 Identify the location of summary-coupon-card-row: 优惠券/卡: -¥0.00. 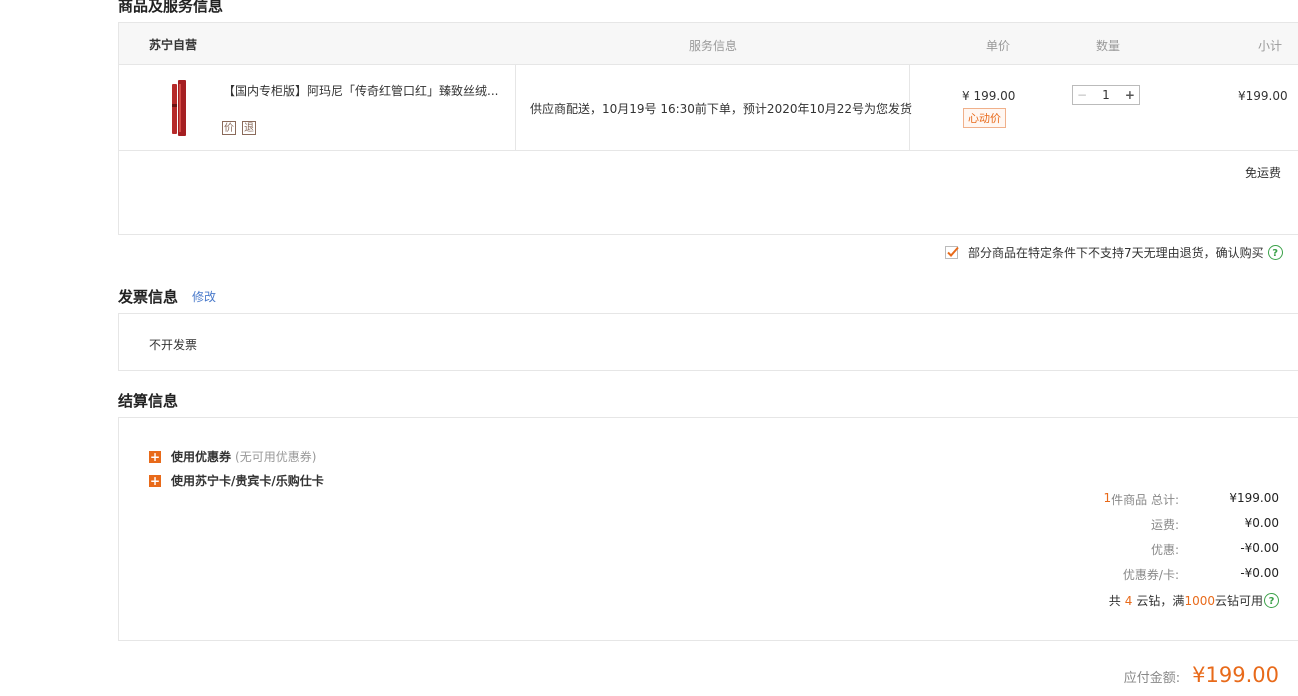
(1129, 574).